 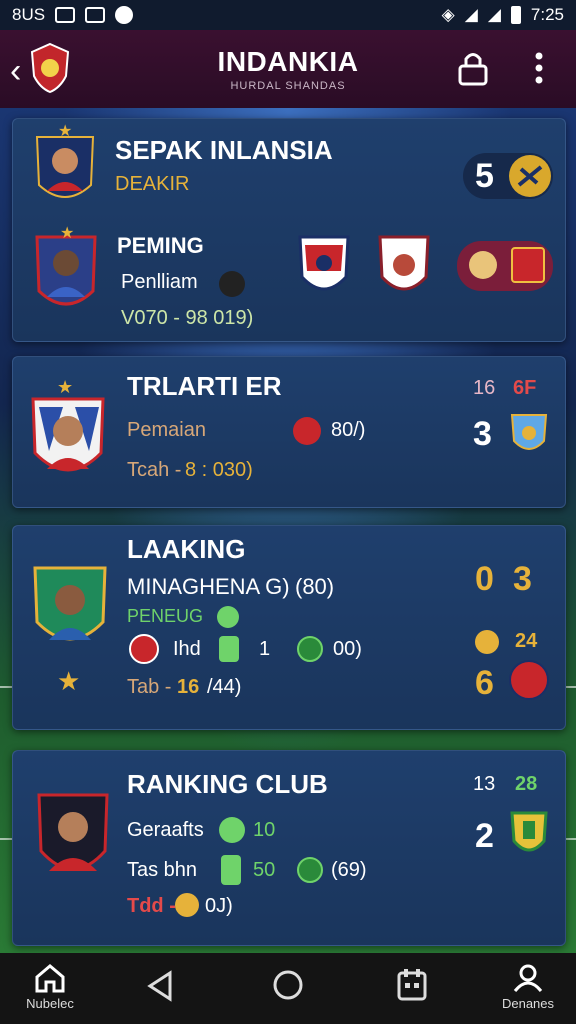 I want to click on line-label: MINAGHENA G), so click(x=208, y=586).